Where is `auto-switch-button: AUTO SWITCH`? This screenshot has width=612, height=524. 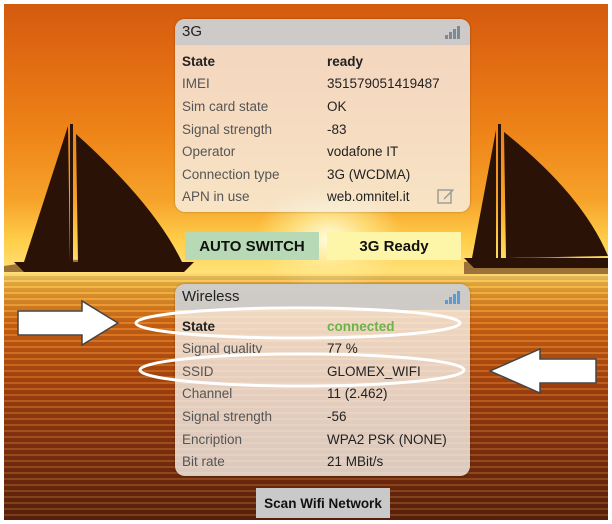
auto-switch-button: AUTO SWITCH is located at coordinates (252, 246).